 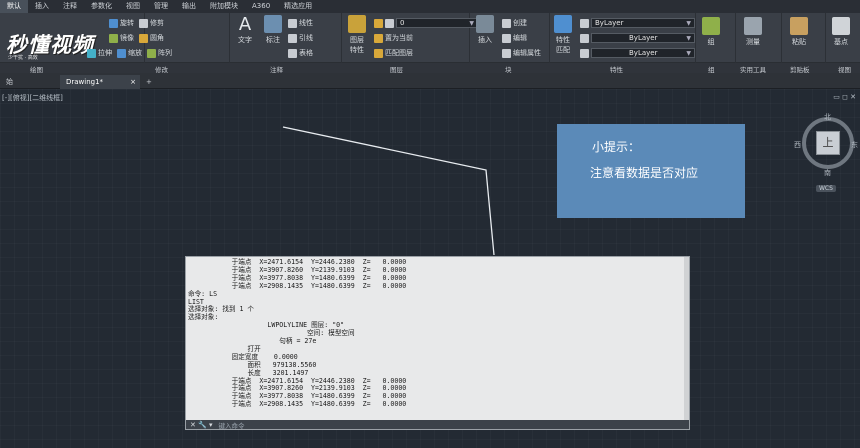 I want to click on clipboard-panel: 粘贴, so click(x=804, y=38).